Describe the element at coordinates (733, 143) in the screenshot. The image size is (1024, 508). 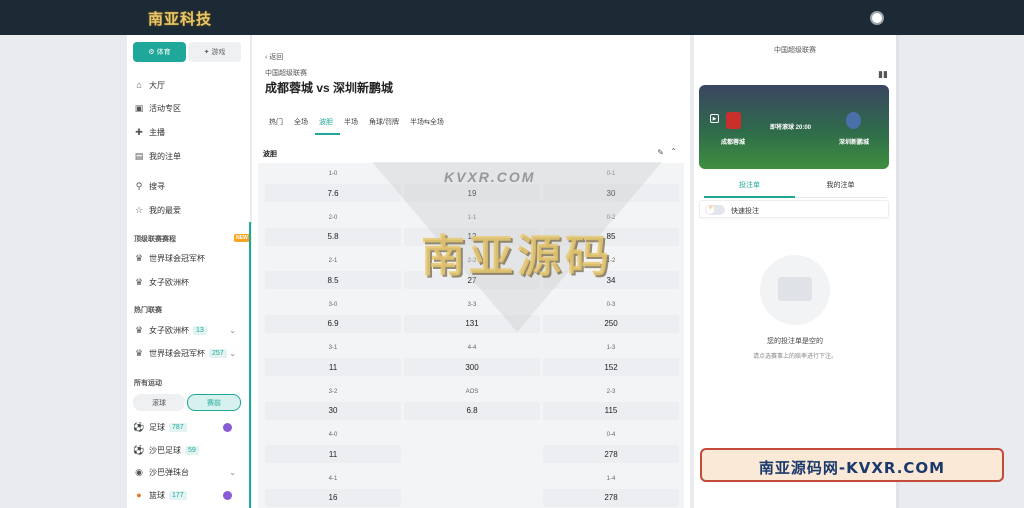
I see `home-team-name: 成都蓉城` at that location.